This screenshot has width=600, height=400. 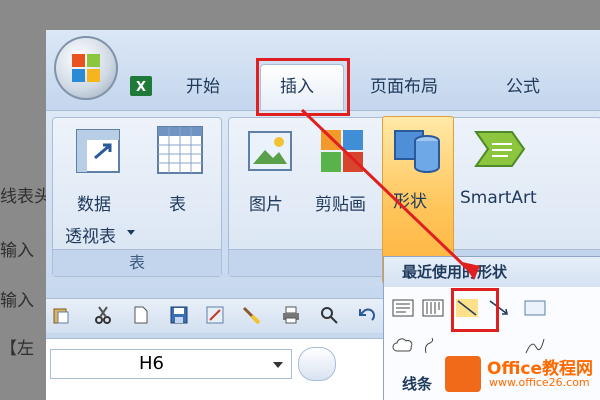 I want to click on pivot-table-icon, so click(x=98, y=151).